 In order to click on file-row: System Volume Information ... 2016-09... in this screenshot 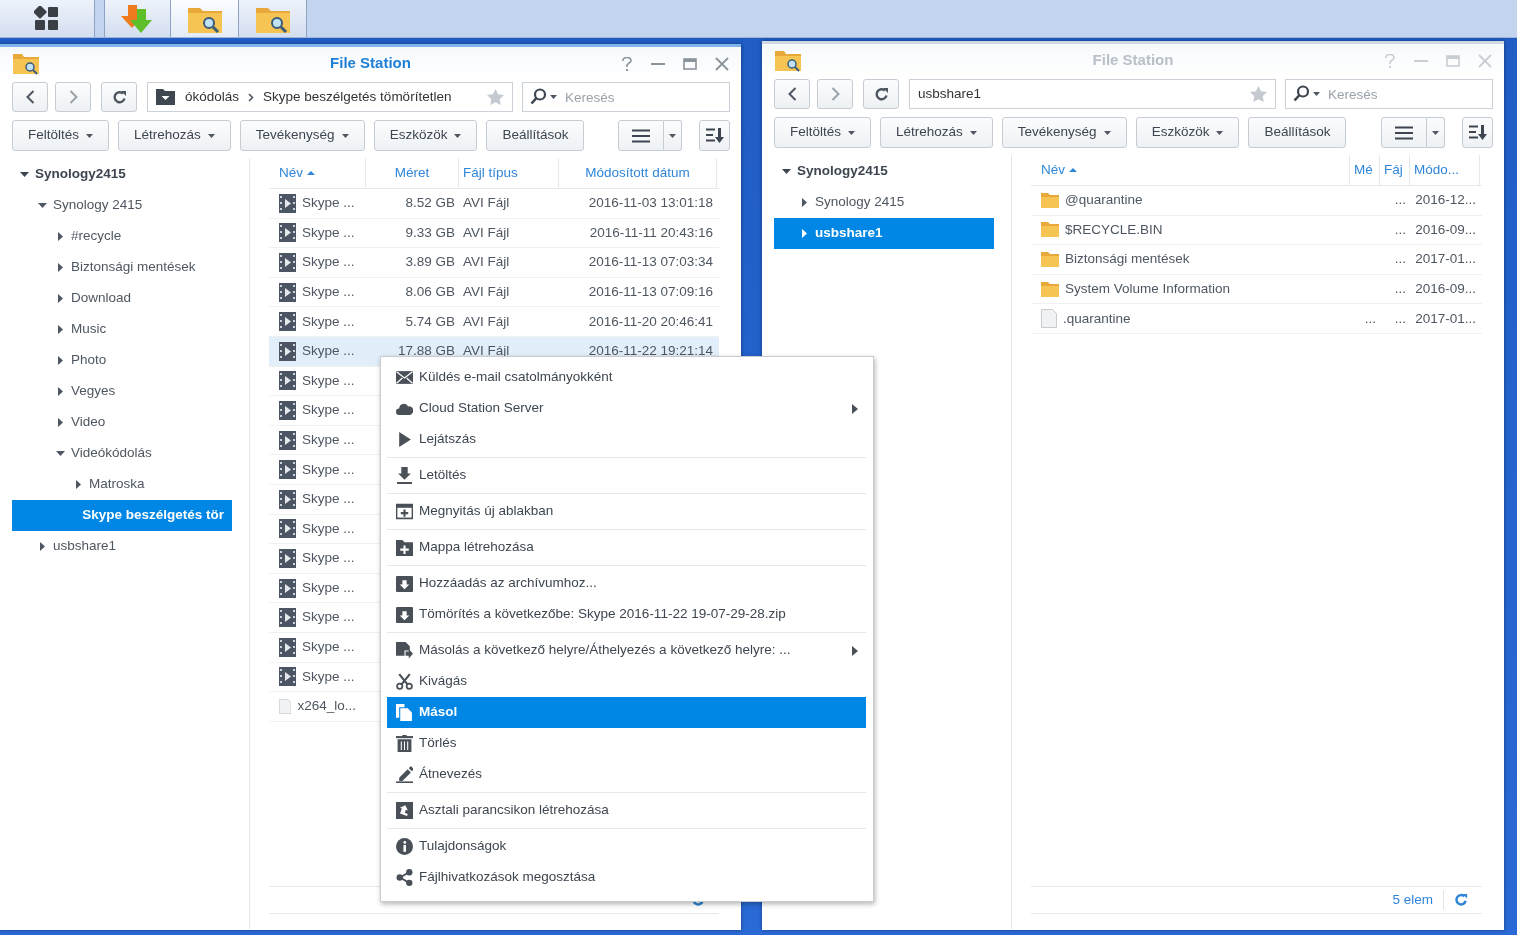, I will do `click(1256, 289)`.